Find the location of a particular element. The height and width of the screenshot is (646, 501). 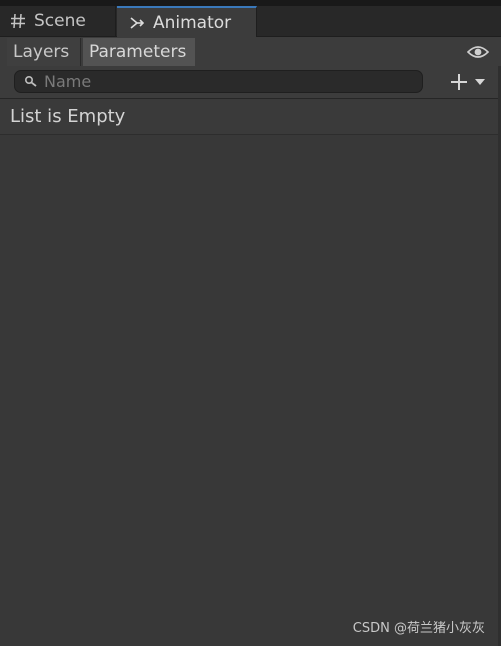

empty-list-text: List is Empty is located at coordinates (68, 116).